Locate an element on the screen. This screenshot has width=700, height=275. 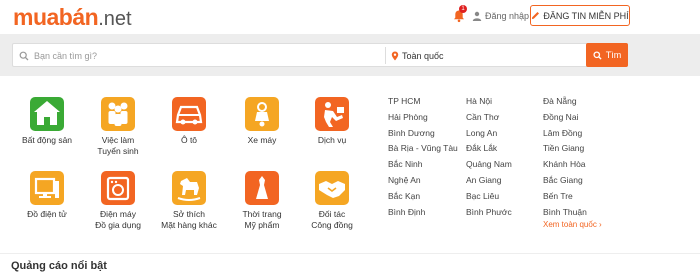
category-7: Điện máy Đồ gia dụng is located at coordinates (118, 201).